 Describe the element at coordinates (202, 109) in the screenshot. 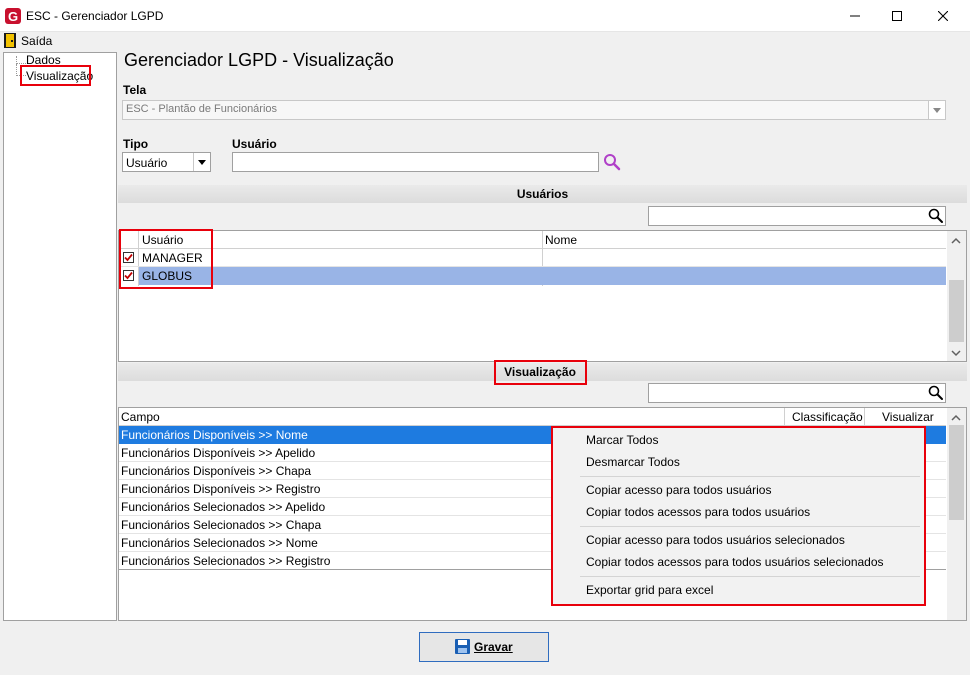

I see `screen-select-value: ESC - Plantão de Funcionários` at that location.